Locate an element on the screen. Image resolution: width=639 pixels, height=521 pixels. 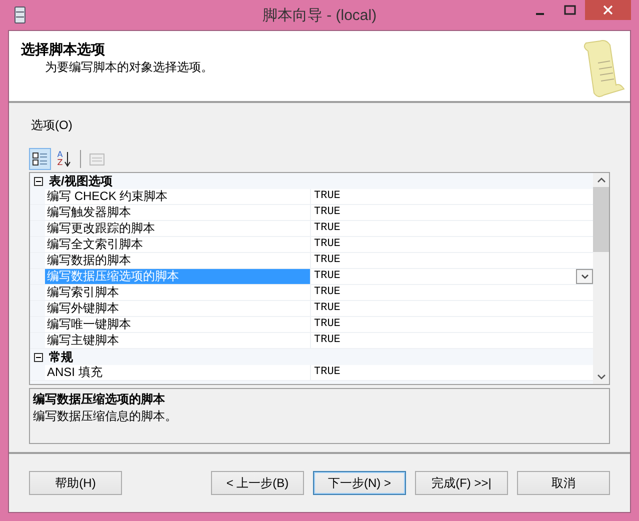
category-name: 表/视图选项 is located at coordinates (80, 181).